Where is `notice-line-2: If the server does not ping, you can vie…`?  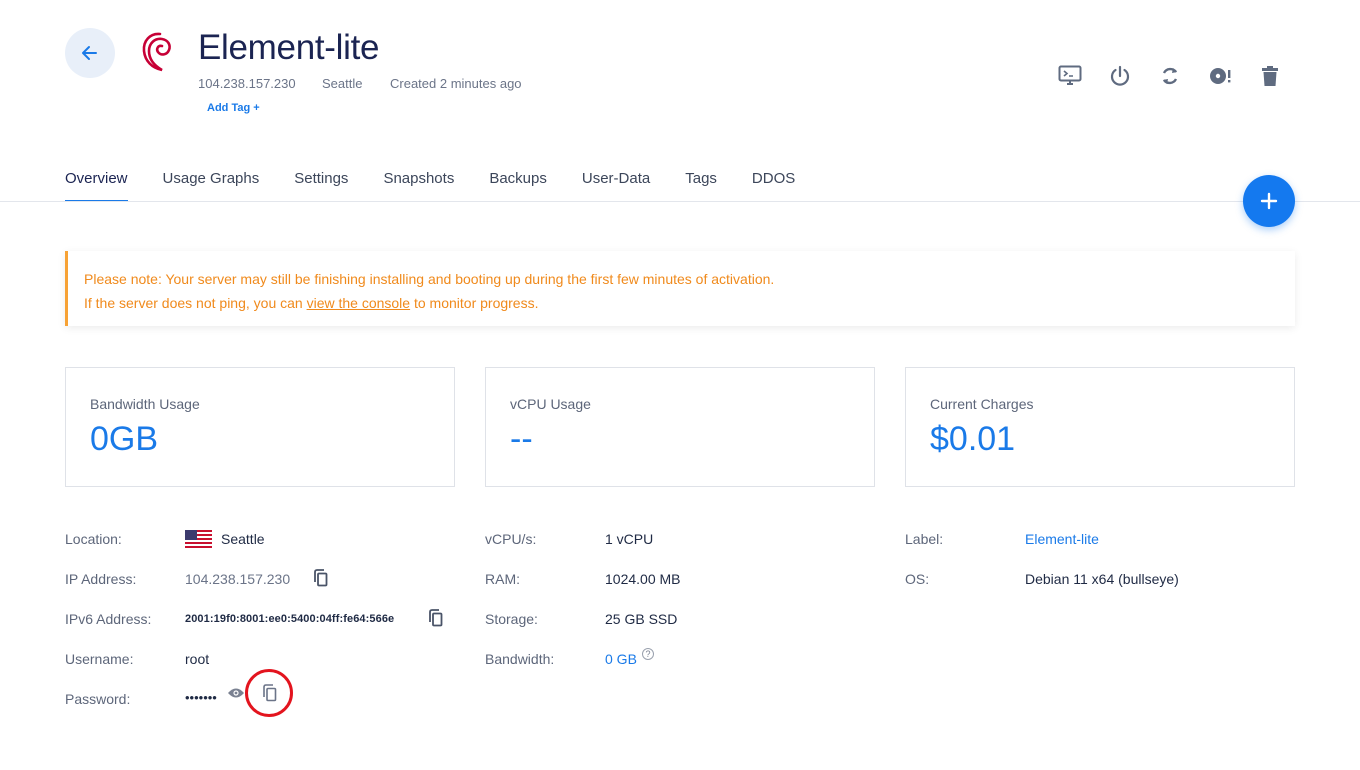
notice-line-2: If the server does not ping, you can vie… is located at coordinates (681, 303).